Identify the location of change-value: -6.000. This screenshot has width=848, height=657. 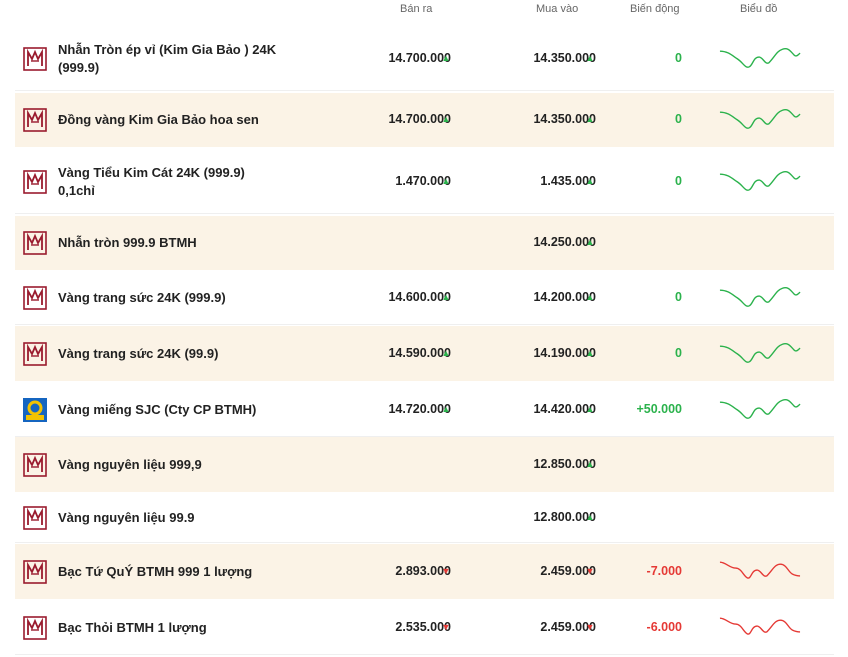
(664, 626).